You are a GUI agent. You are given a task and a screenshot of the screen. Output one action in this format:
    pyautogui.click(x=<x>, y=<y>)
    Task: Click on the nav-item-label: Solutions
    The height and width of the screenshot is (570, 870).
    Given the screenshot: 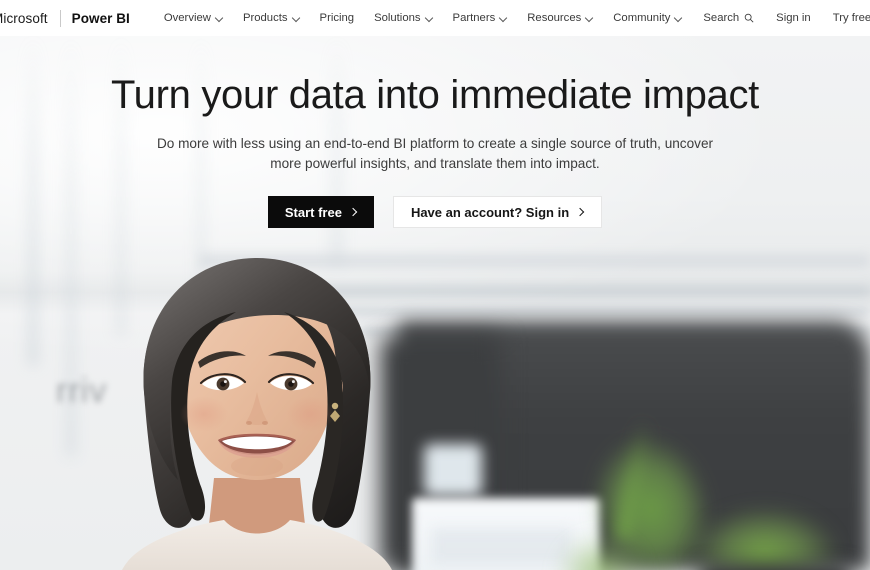 What is the action you would take?
    pyautogui.click(x=397, y=18)
    